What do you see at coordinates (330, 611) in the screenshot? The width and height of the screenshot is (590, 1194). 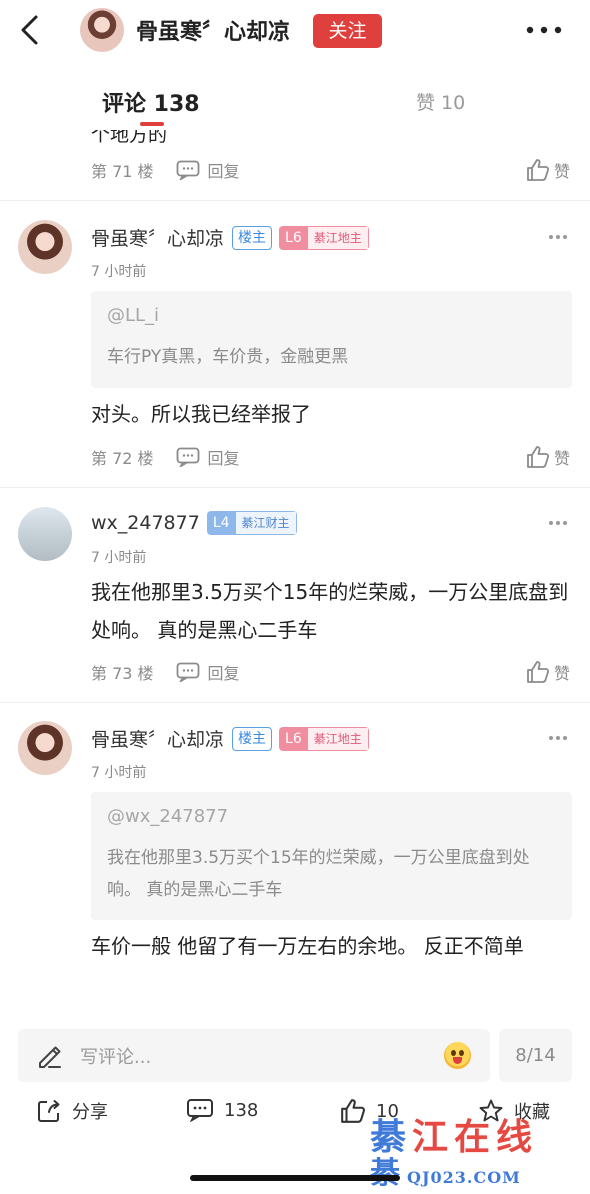 I see `comment-text: 我在他那里3.5万买个15年的烂荣威，一万公里底盘到处响。 真的是黑心二手车` at bounding box center [330, 611].